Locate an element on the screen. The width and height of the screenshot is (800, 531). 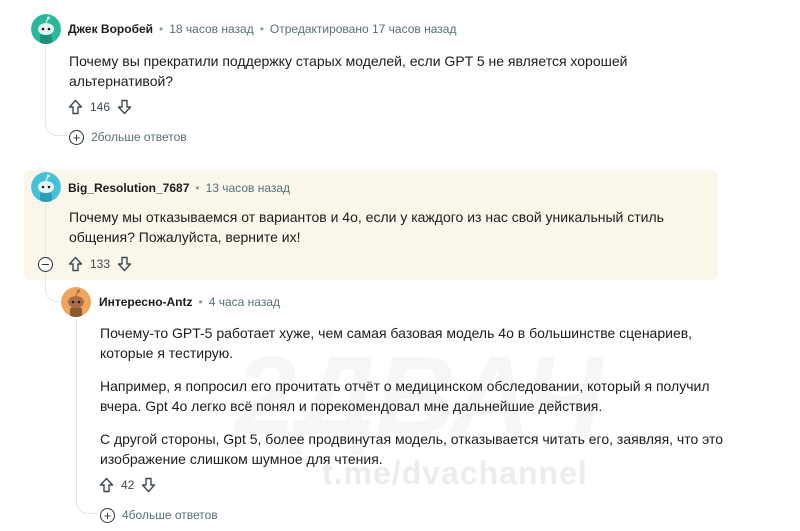
vote-bar: 133 is located at coordinates (100, 264).